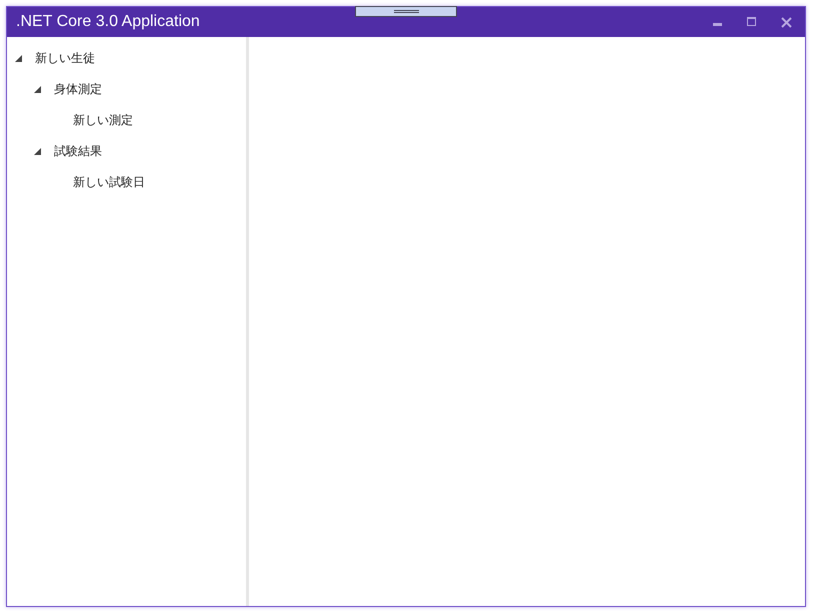  What do you see at coordinates (109, 182) in the screenshot?
I see `tree-item: 新しい試験日` at bounding box center [109, 182].